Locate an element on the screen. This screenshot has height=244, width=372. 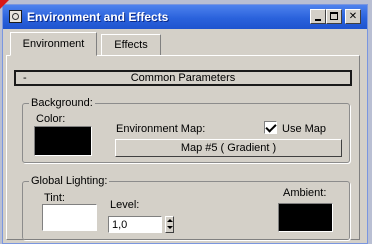
use-map-label: Use Map is located at coordinates (304, 129).